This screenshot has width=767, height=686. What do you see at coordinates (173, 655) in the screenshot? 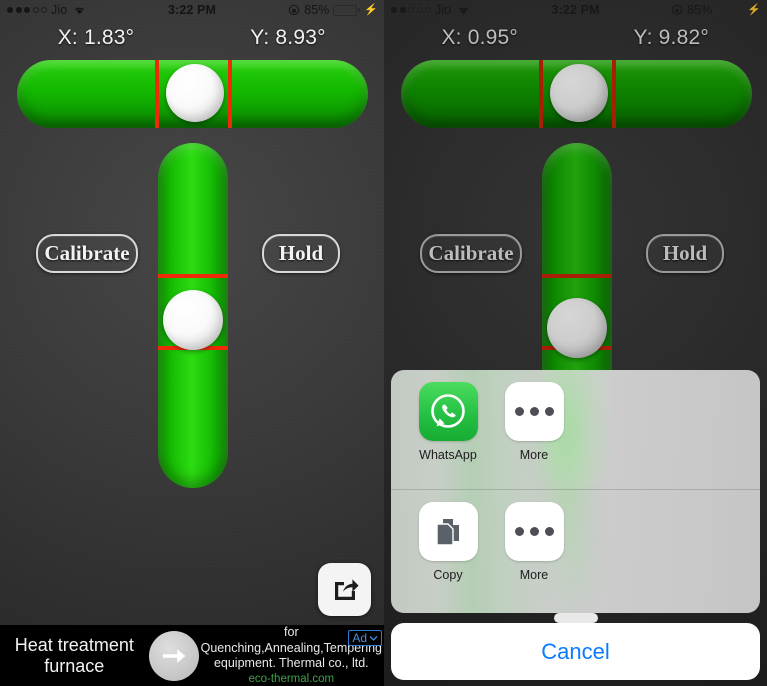
I see `arrow-right-icon` at bounding box center [173, 655].